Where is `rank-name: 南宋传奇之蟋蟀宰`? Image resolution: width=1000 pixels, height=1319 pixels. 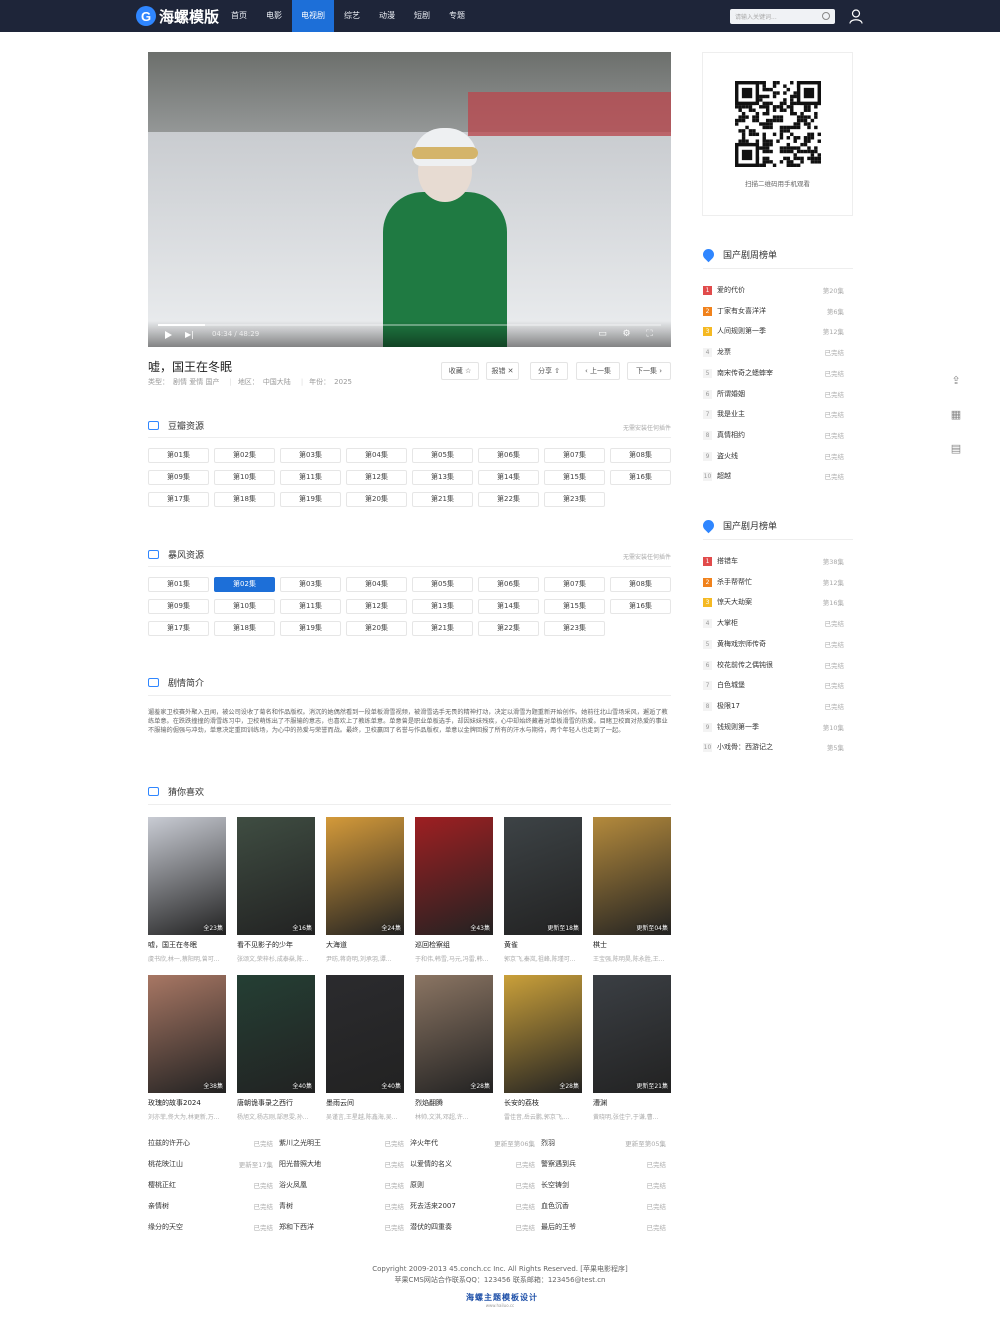 rank-name: 南宋传奇之蟋蟀宰 is located at coordinates (745, 373).